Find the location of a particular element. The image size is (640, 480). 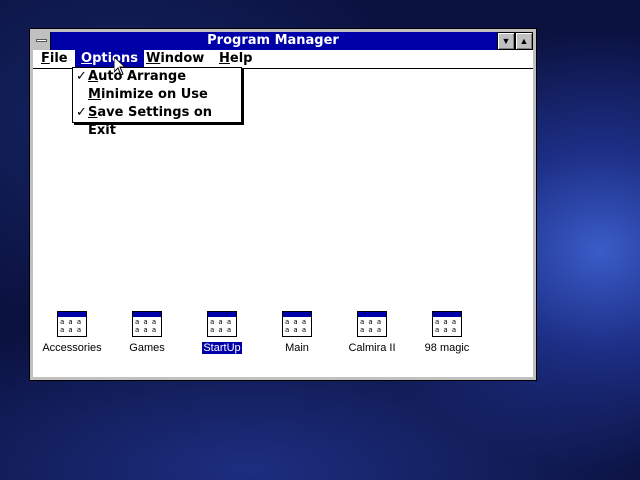

menu-window: Window is located at coordinates (175, 59).